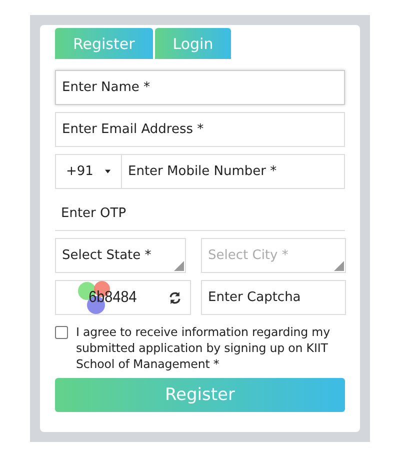 This screenshot has height=454, width=418. I want to click on consent-text: I agree to receive information regarding my submitted application by signing up on KIIT School of Management *, so click(203, 348).